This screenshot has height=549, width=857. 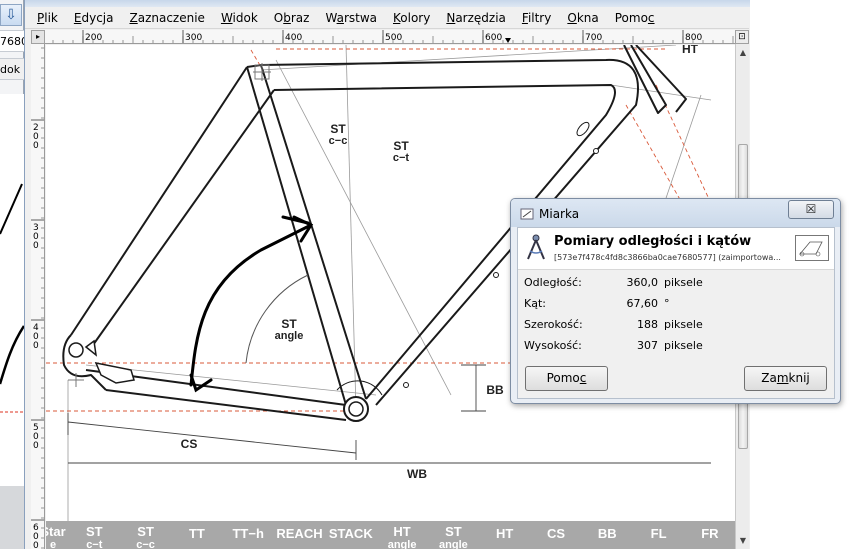 I want to click on label-bb: BB, so click(x=495, y=390).